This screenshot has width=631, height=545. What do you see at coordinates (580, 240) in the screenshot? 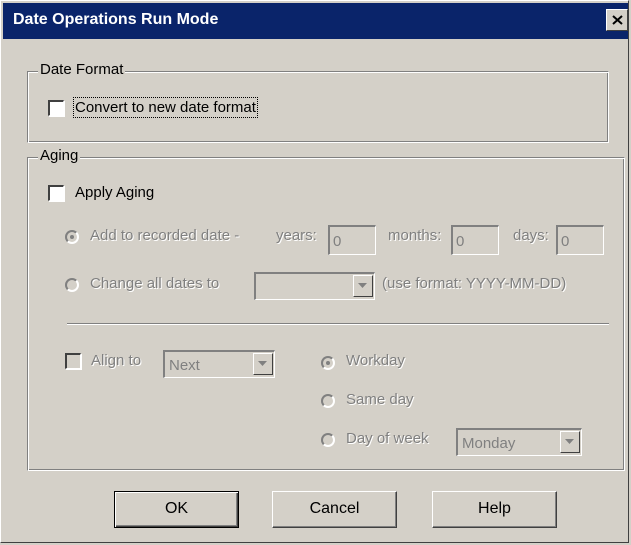
I see `days-input: 0` at bounding box center [580, 240].